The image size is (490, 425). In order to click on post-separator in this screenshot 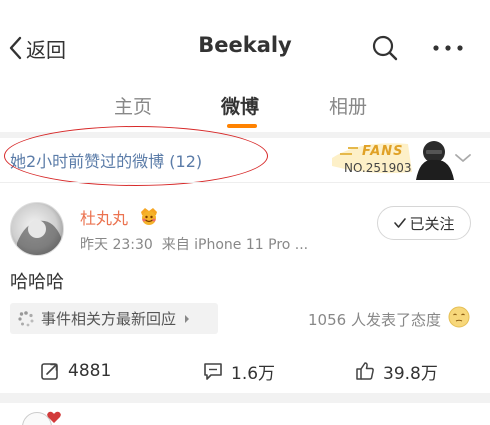, I will do `click(245, 398)`.